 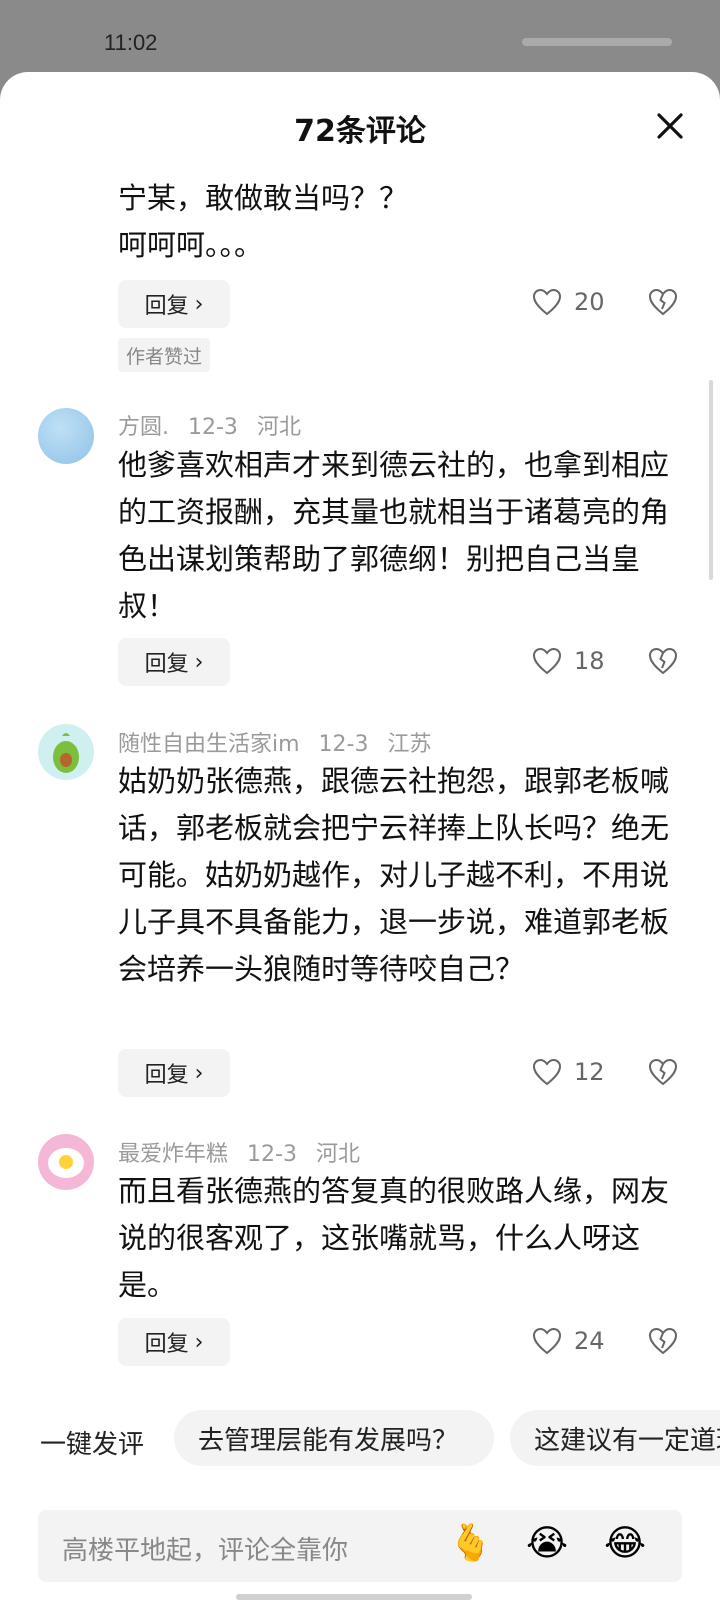 What do you see at coordinates (394, 1238) in the screenshot?
I see `comment-text: 而且看张德燕的答复真的很败路人缘，网友说的很客观了，这张嘴就骂，什么人呀这是。` at bounding box center [394, 1238].